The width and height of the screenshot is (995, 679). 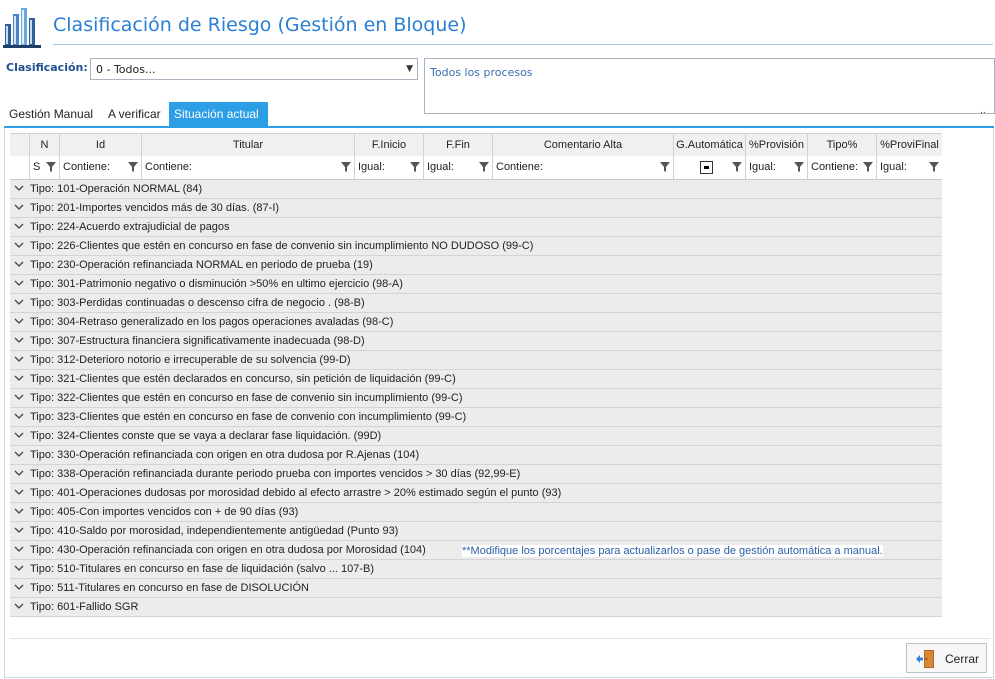 I want to click on column-header-n: N, so click(x=44, y=145).